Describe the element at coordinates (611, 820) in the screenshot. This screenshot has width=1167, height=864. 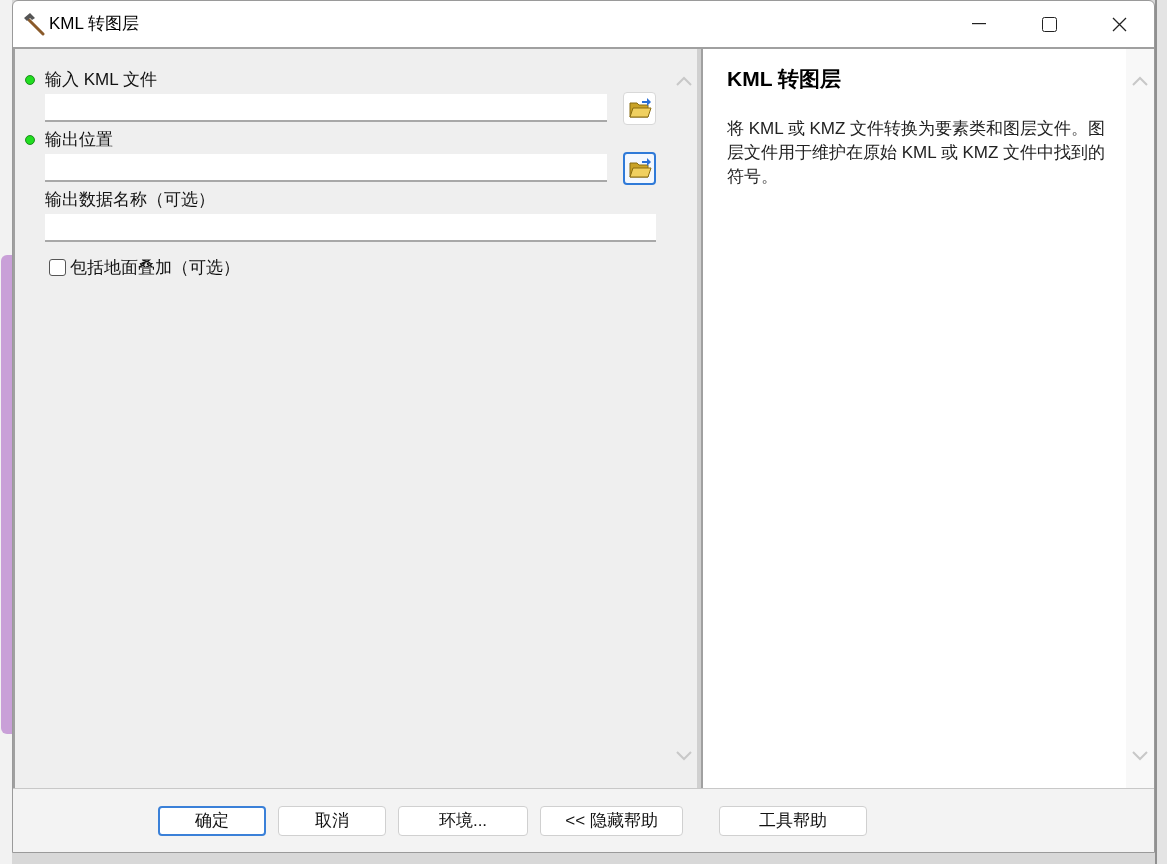
I see `dialog-button: << 隐藏帮助` at that location.